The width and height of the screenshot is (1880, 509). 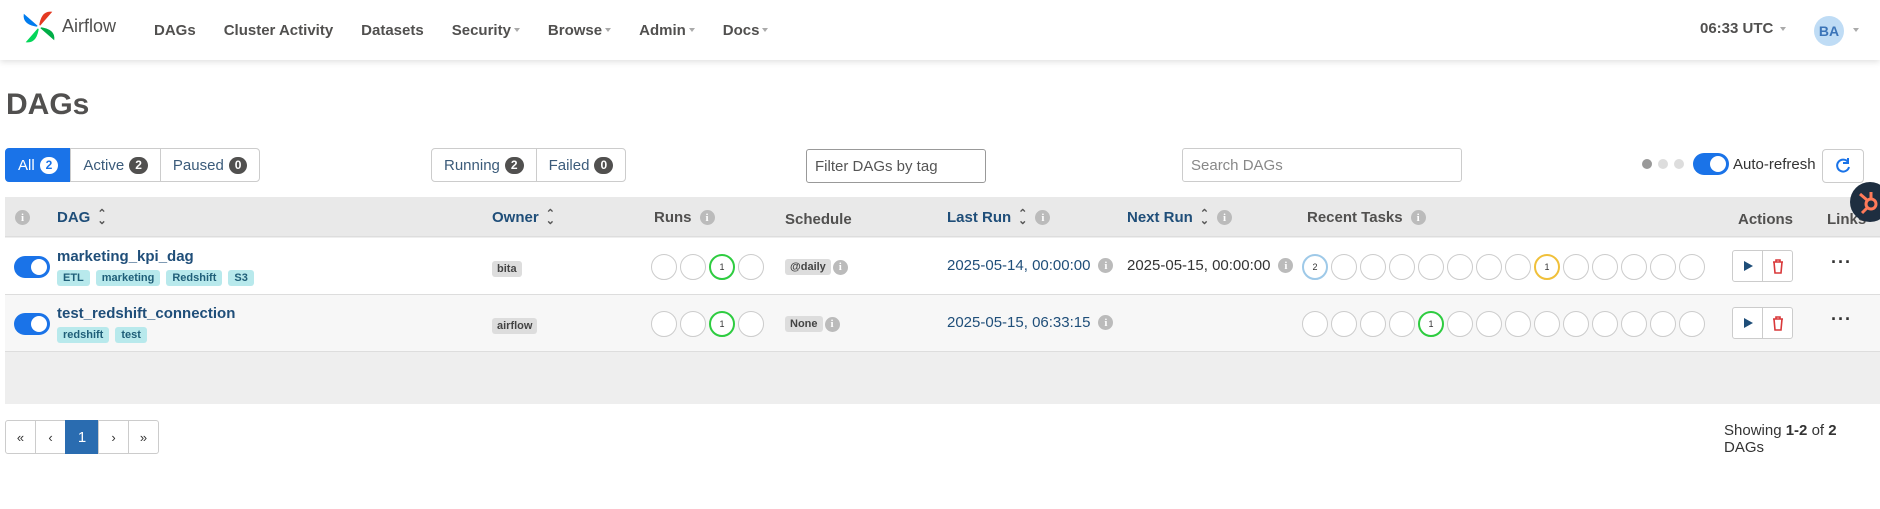 What do you see at coordinates (125, 256) in the screenshot?
I see `dag-name-link: marketing_kpi_dag` at bounding box center [125, 256].